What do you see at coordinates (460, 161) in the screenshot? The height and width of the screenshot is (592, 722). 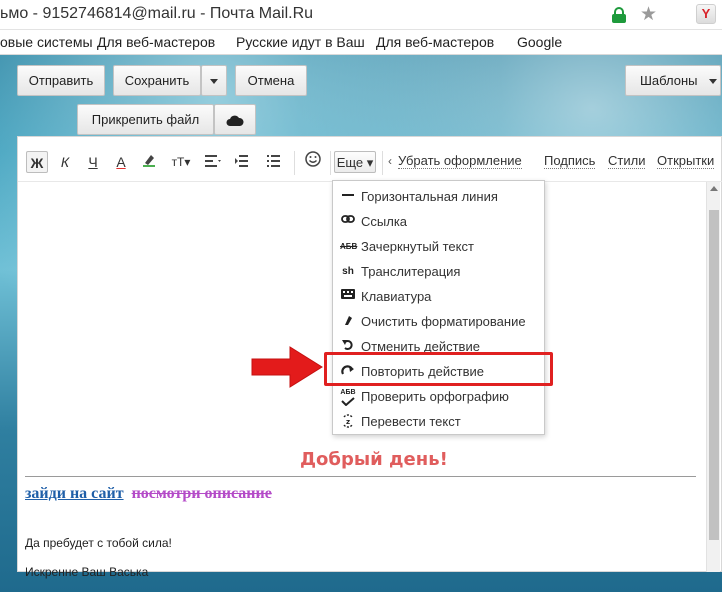 I see `remove-format-link: Убрать оформление` at bounding box center [460, 161].